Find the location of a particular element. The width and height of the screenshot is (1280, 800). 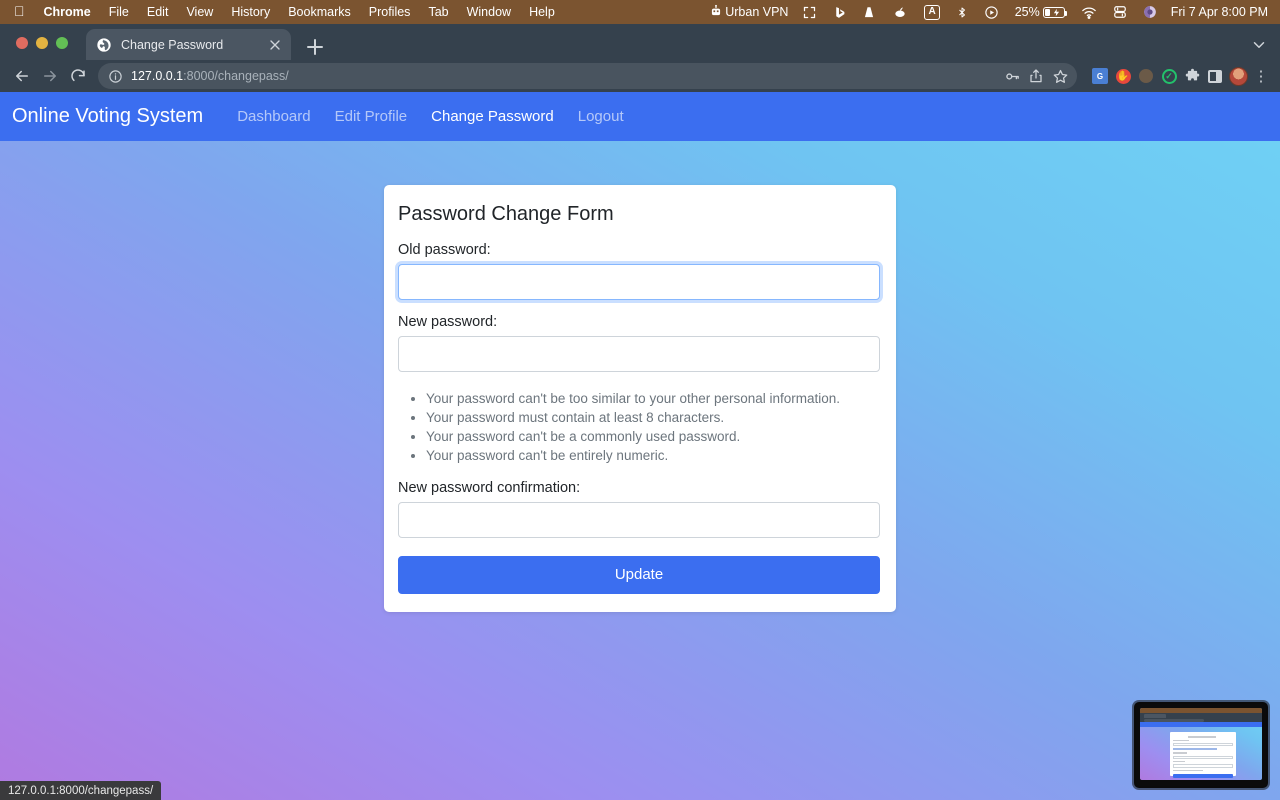

link-status-bubble: 127.0.0.1:8000/changepass/ is located at coordinates (81, 790).